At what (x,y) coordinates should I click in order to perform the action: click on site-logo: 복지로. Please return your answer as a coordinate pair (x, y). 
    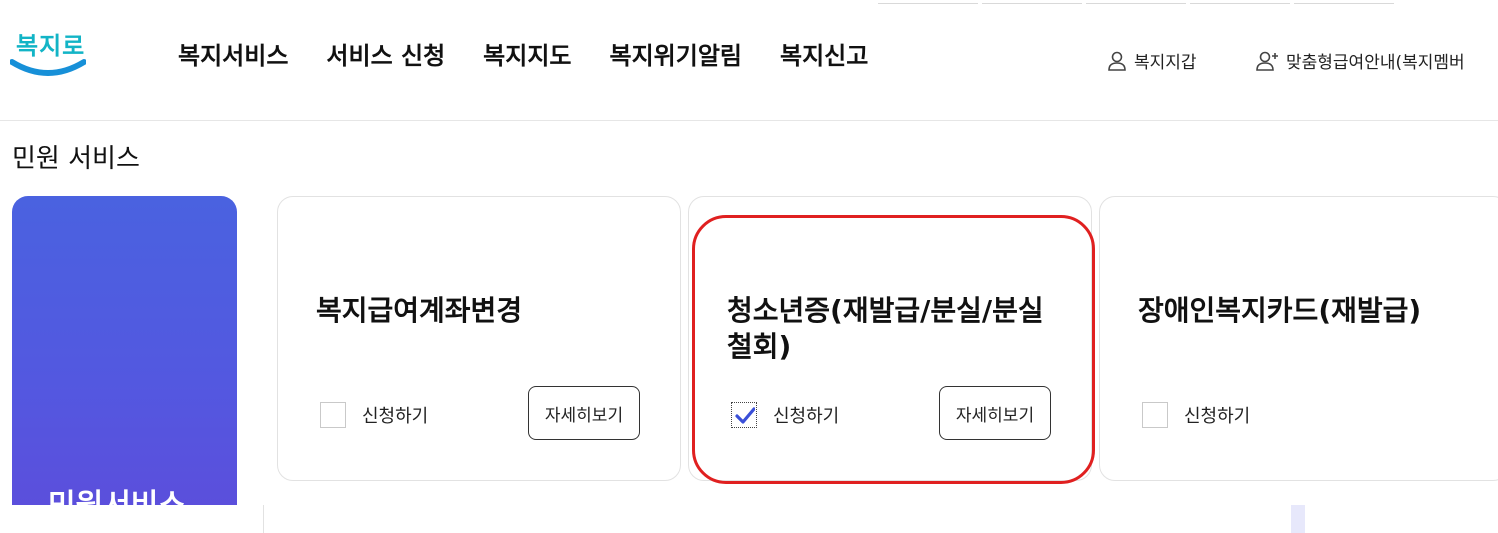
    Looking at the image, I should click on (49, 55).